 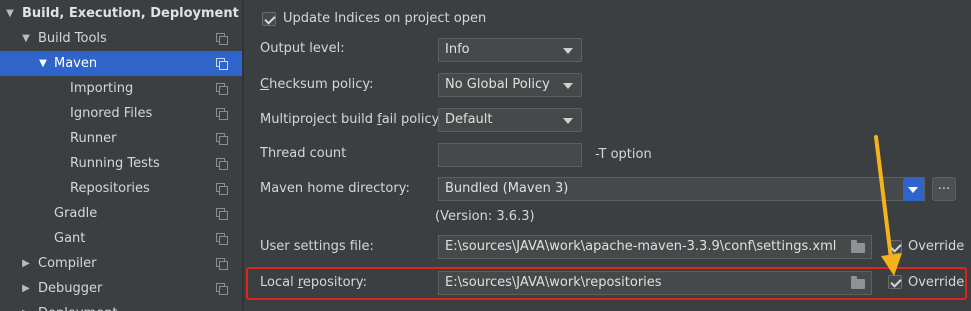 I want to click on tree-item-label: Maven, so click(x=76, y=63).